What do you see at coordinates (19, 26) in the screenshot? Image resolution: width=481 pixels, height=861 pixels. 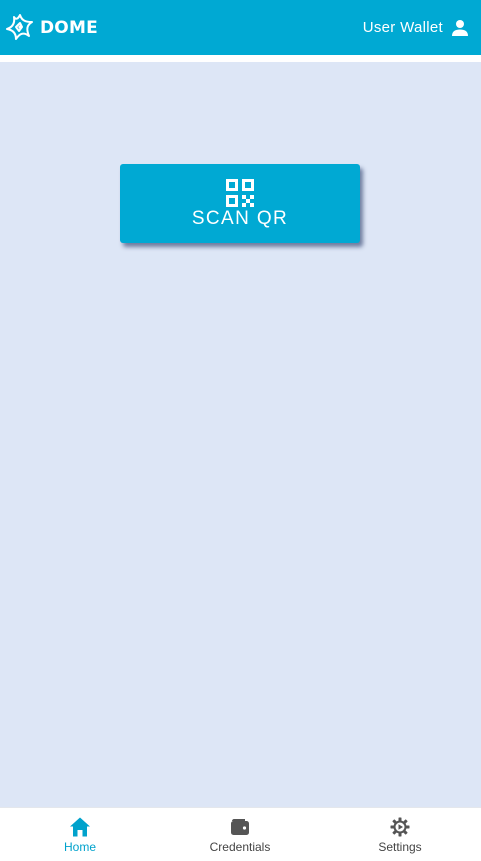 I see `dome-logo-icon` at bounding box center [19, 26].